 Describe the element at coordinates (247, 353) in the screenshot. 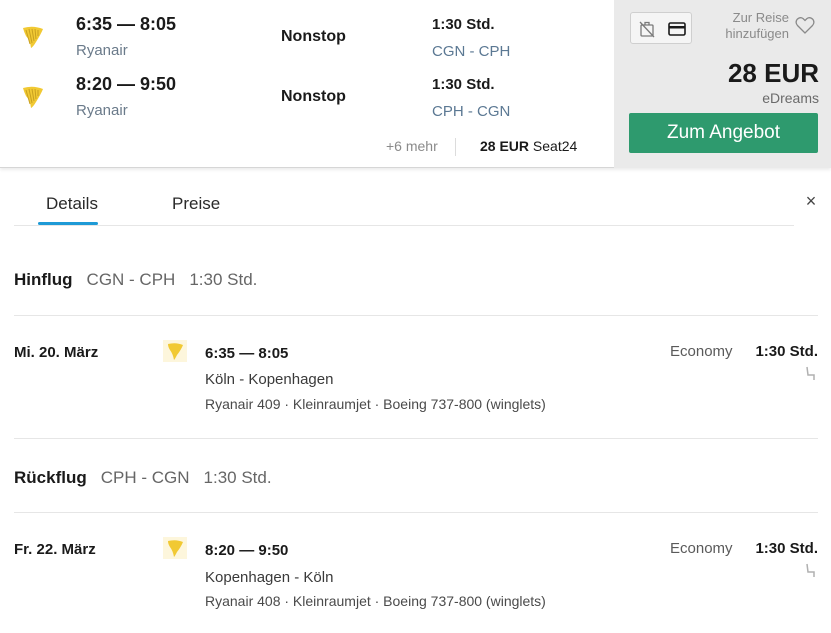

I see `segment-times: 6:35 — 8:05` at that location.